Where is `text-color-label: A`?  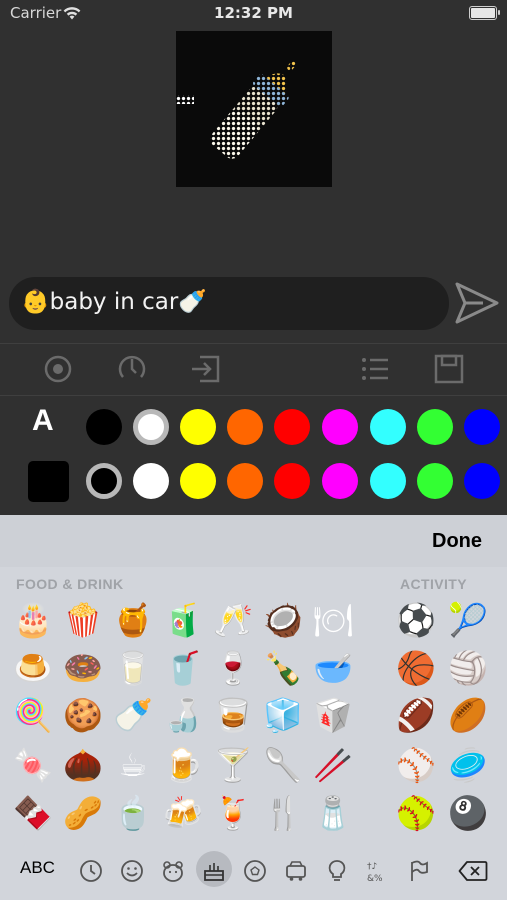
text-color-label: A is located at coordinates (43, 420).